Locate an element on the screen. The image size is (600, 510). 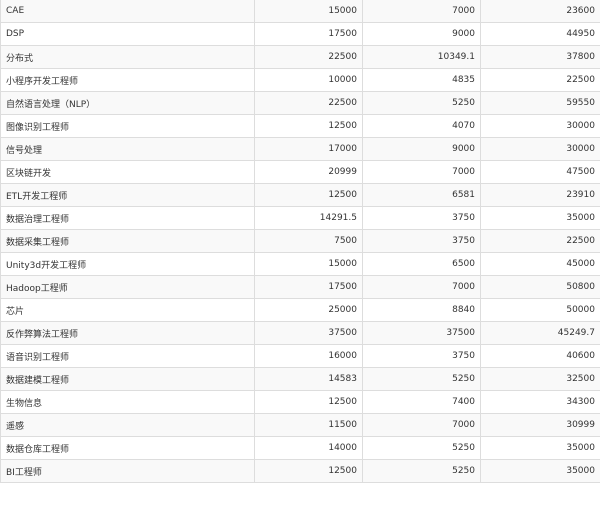
job-title-cell: BI工程师 is located at coordinates (127, 471).